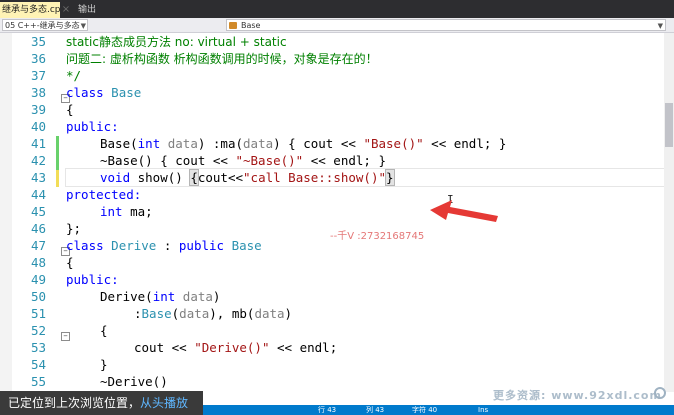 This screenshot has width=674, height=415. What do you see at coordinates (337, 9) in the screenshot?
I see `document-tab-strip: 继承与多态.cpp* × 输出` at bounding box center [337, 9].